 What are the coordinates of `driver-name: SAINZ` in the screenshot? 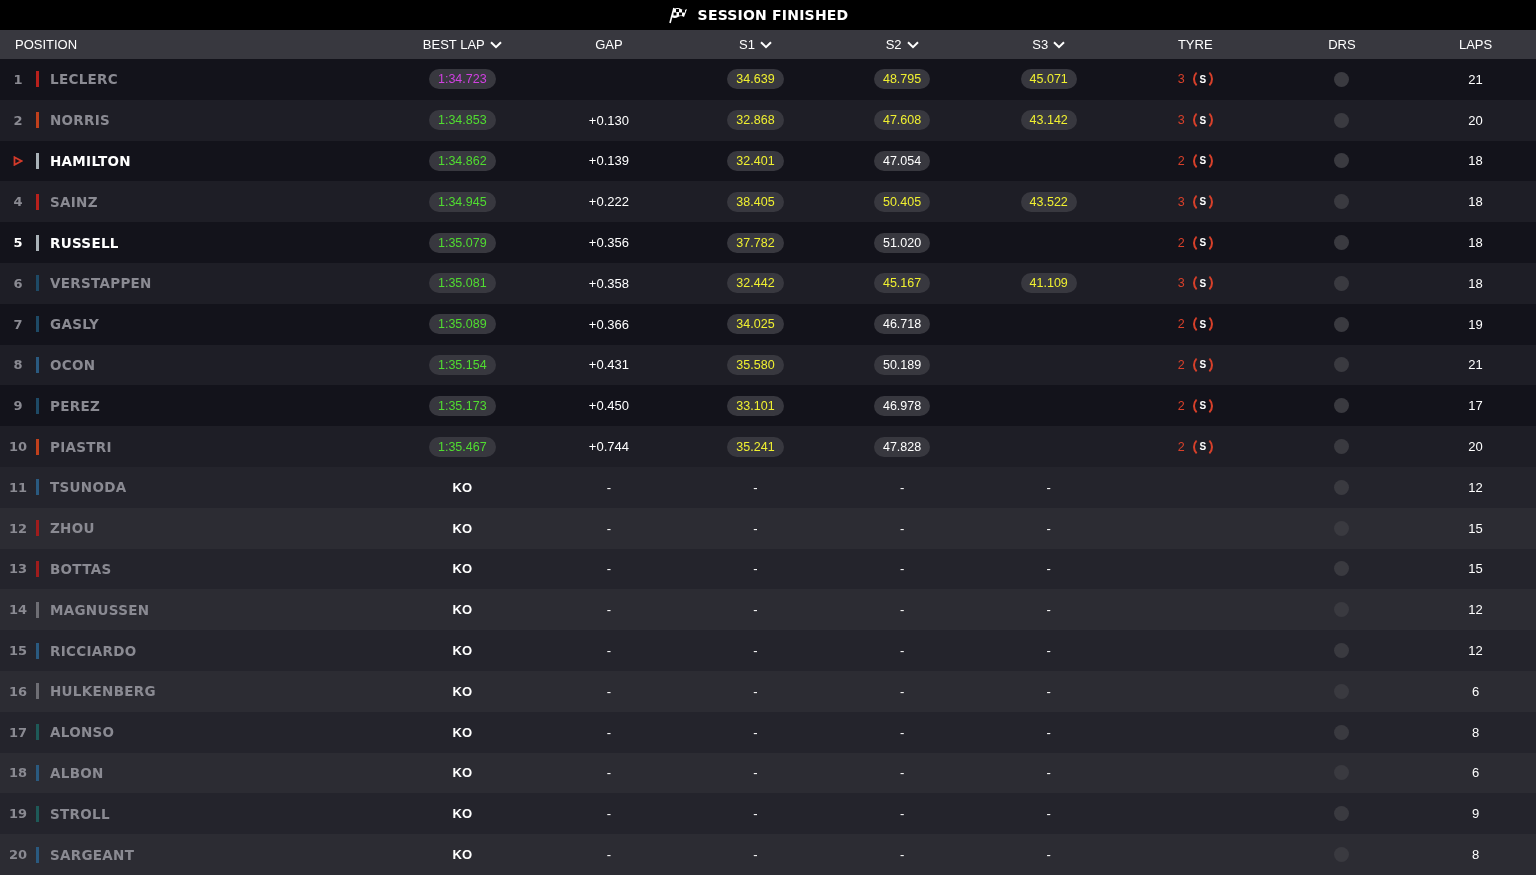 It's located at (74, 201).